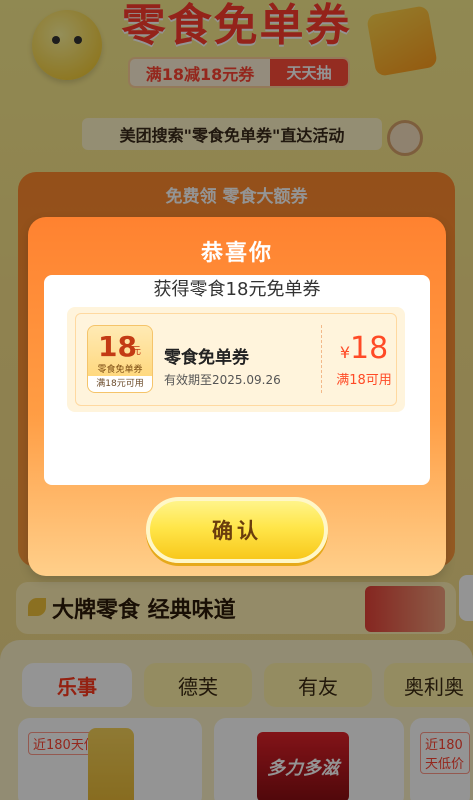 The height and width of the screenshot is (800, 473). What do you see at coordinates (236, 253) in the screenshot?
I see `modal-title: 恭喜你` at bounding box center [236, 253].